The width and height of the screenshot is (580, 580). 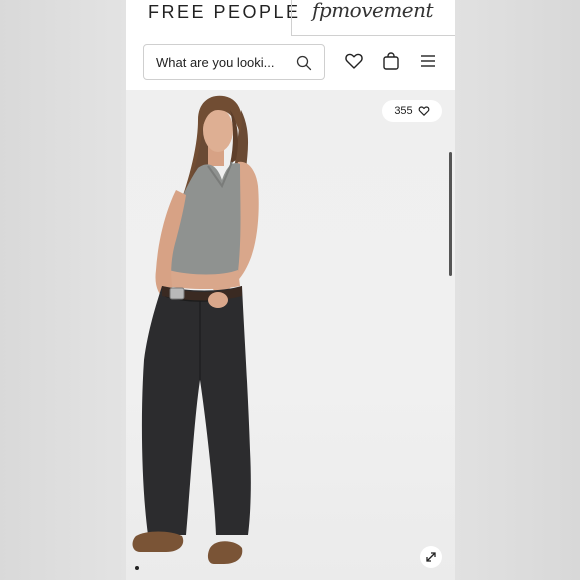 I want to click on brand-logo: FREE PEOPLE, so click(x=224, y=12).